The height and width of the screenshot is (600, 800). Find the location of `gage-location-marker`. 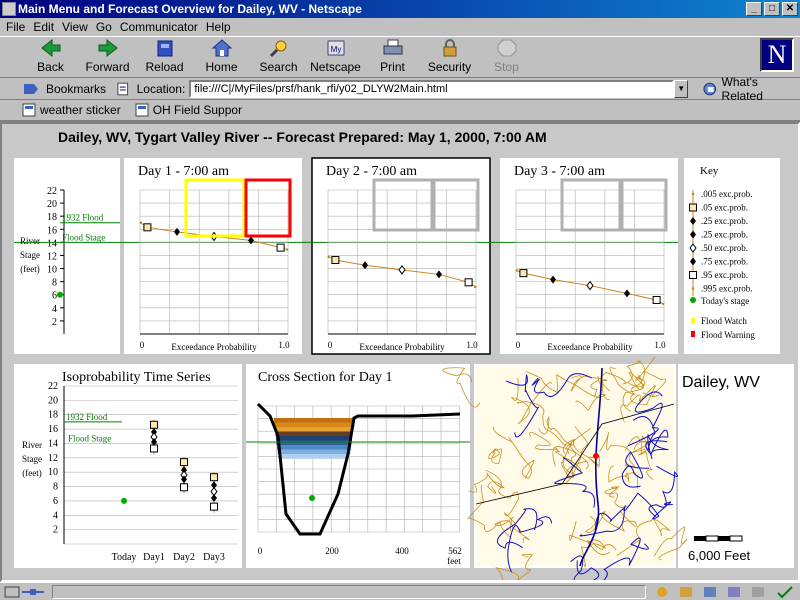

gage-location-marker is located at coordinates (596, 456).